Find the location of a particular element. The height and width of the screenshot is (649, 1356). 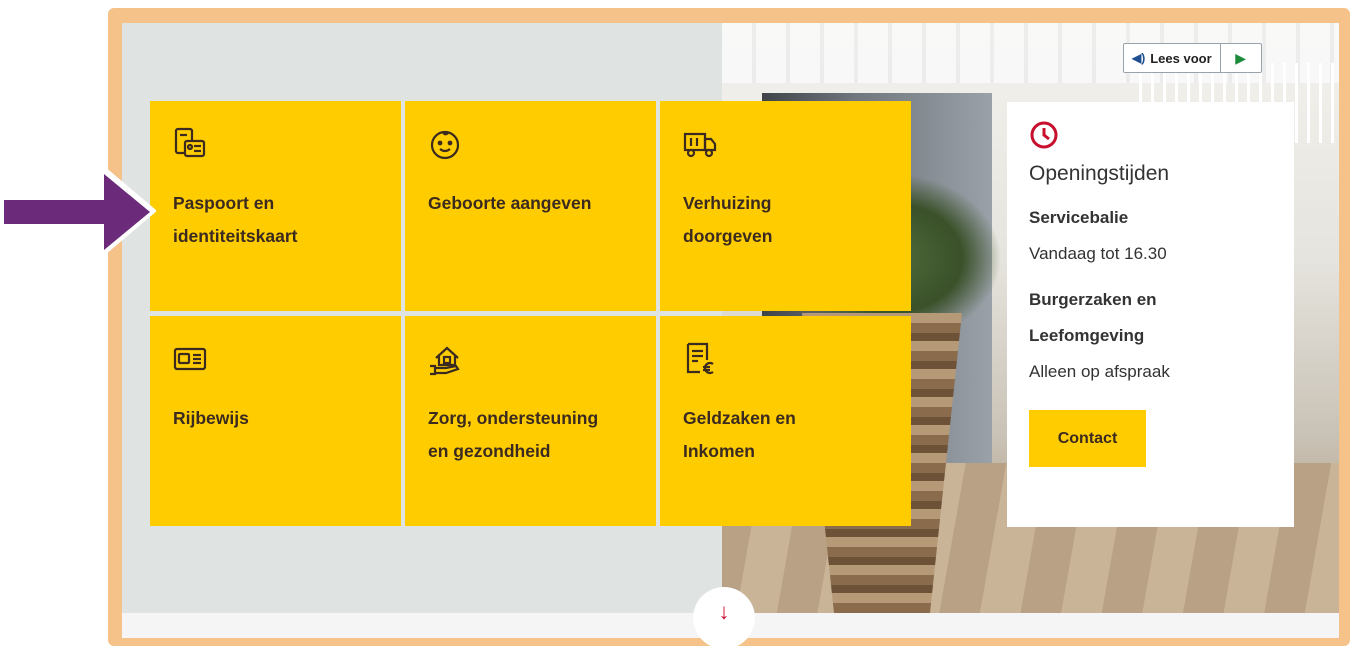

servicebalie-hours: Vandaag tot 16.30 is located at coordinates (1098, 253).